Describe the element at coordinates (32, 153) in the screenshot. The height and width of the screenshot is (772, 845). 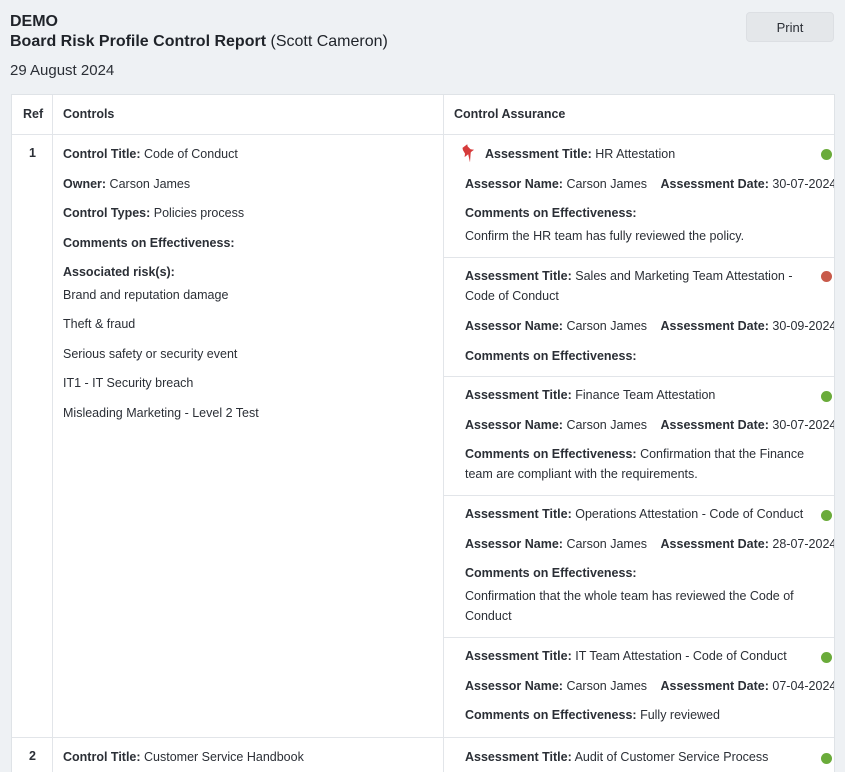
I see `row-ref: 1` at that location.